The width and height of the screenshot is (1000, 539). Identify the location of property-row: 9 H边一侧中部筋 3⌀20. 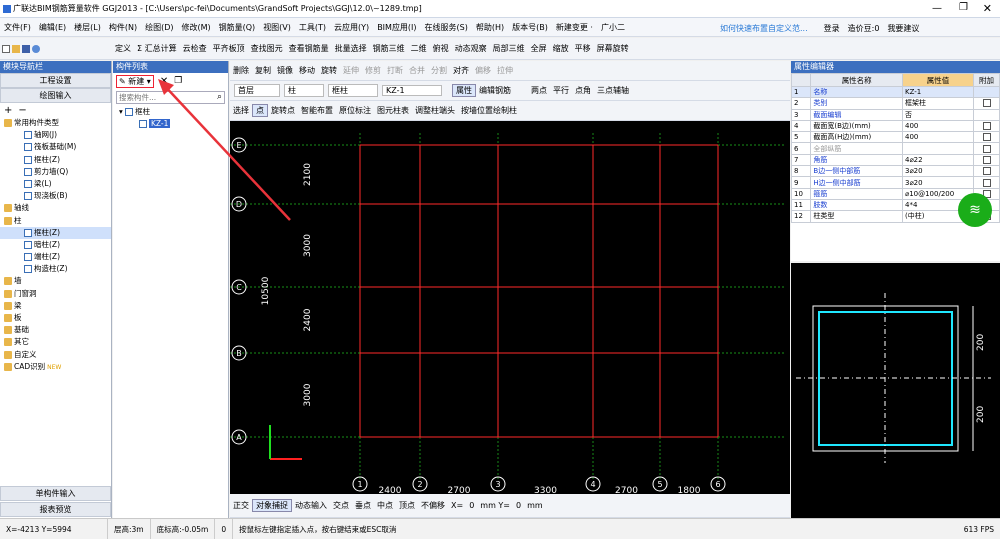
(895, 182).